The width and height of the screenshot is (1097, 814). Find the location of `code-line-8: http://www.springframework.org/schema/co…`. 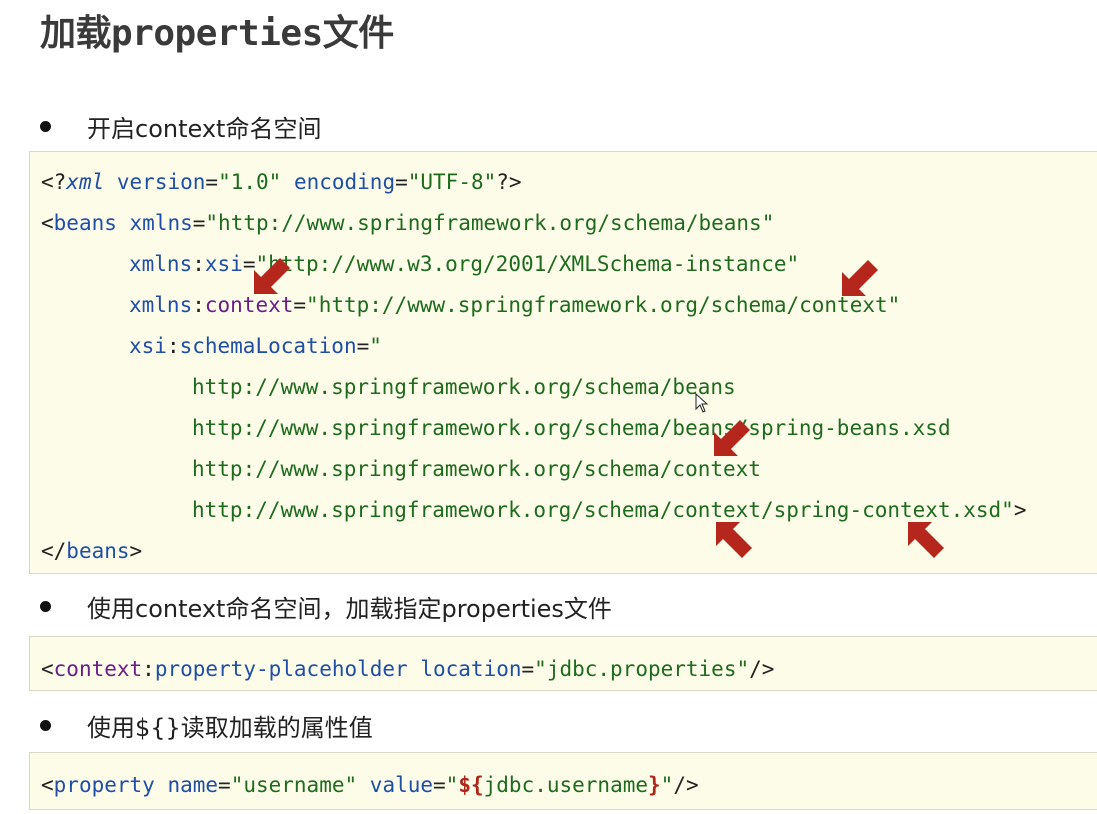

code-line-8: http://www.springframework.org/schema/co… is located at coordinates (476, 469).